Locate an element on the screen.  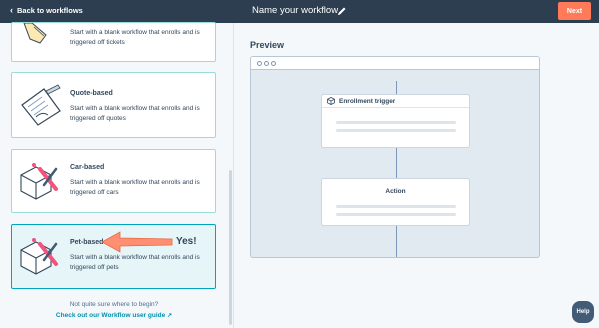
guide-link-label: Check out our Workflow user guide is located at coordinates (110, 315).